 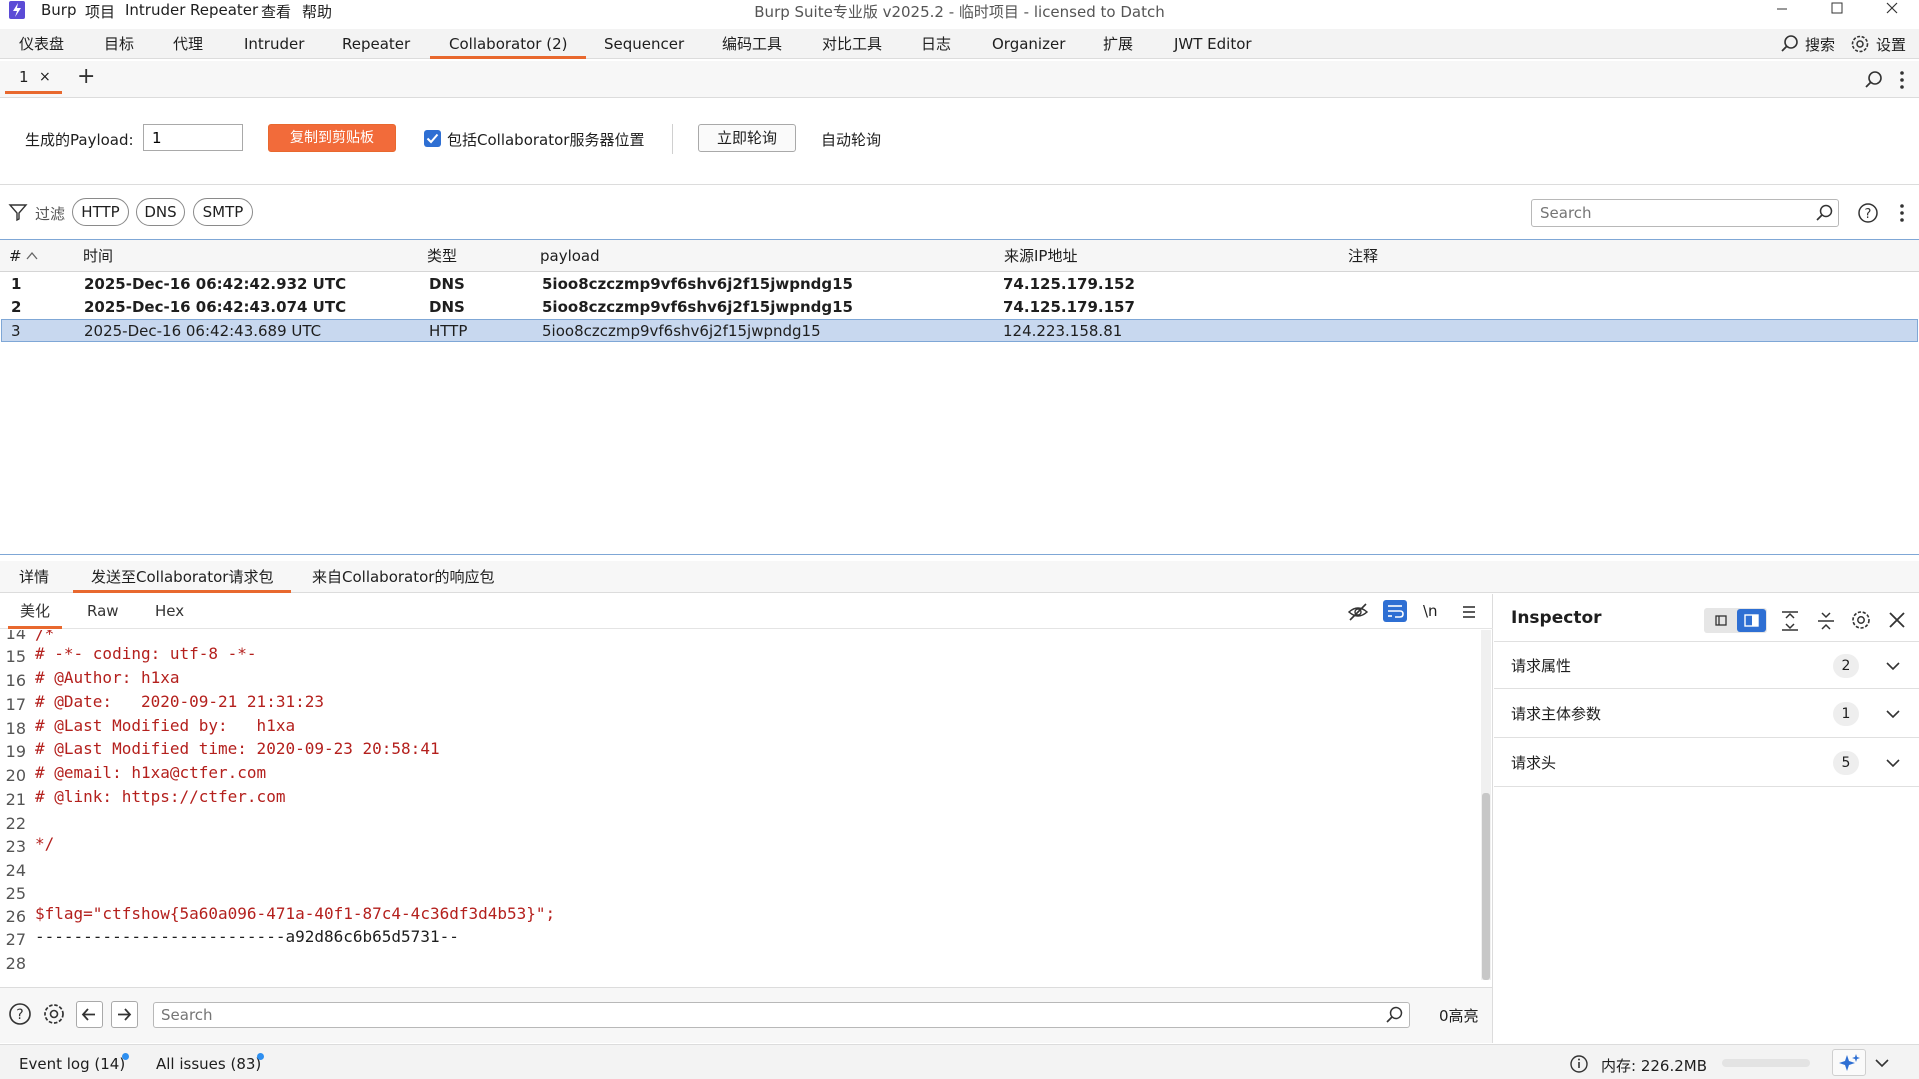 What do you see at coordinates (18, 212) in the screenshot?
I see `filter-icon` at bounding box center [18, 212].